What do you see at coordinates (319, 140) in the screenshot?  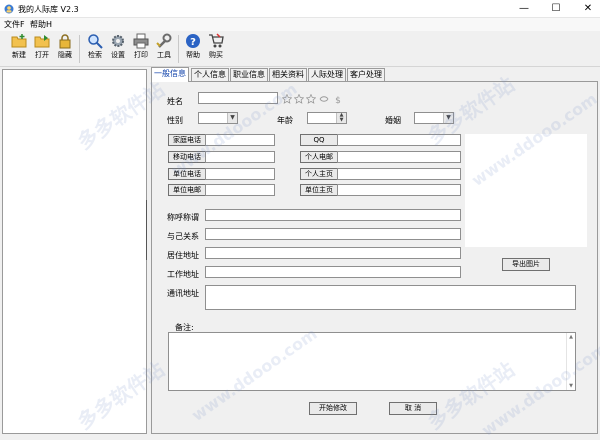 I see `qq-button: QQ` at bounding box center [319, 140].